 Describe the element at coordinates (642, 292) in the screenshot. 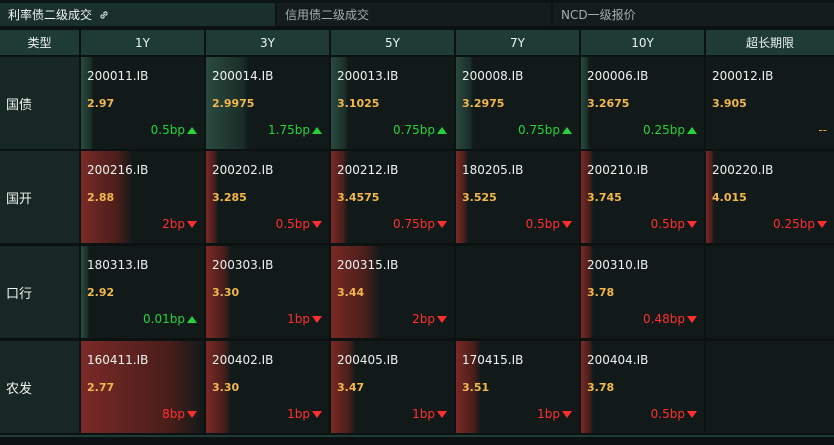

I see `bond-cell: 200310.IB 3.78 0.48bp` at that location.